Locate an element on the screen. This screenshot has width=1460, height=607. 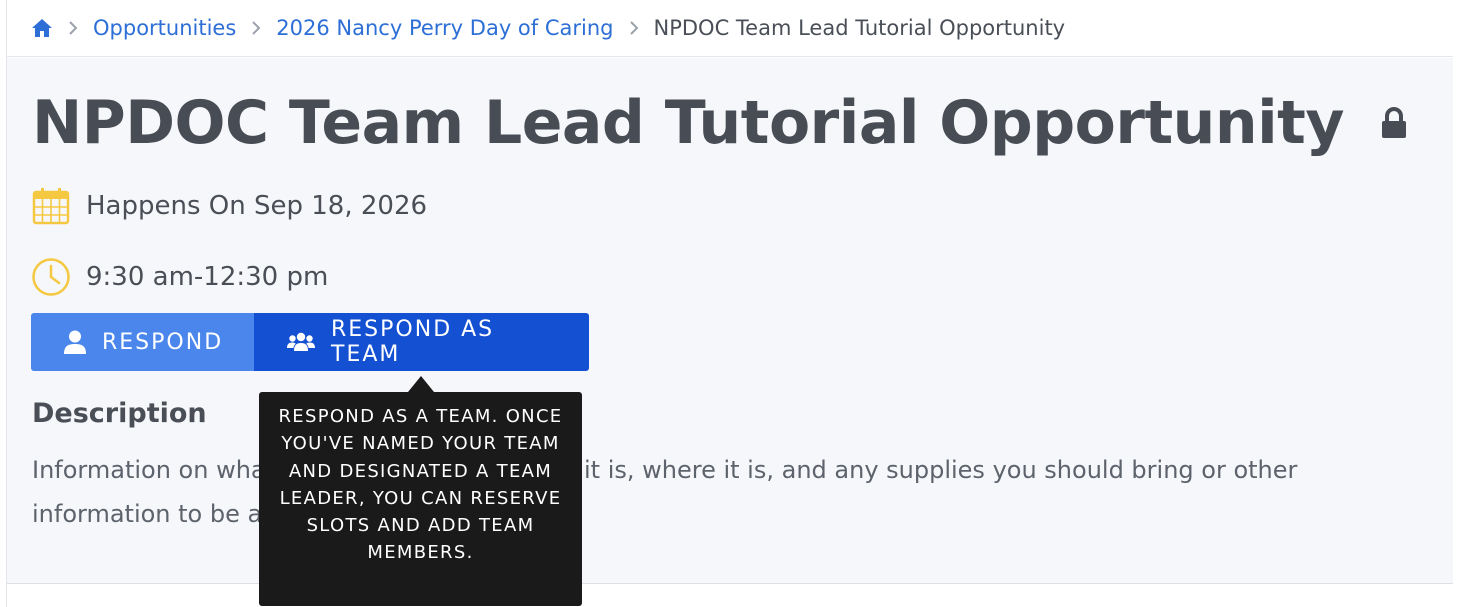
respond-as-team-button: RESPOND AS TEAM is located at coordinates (421, 342).